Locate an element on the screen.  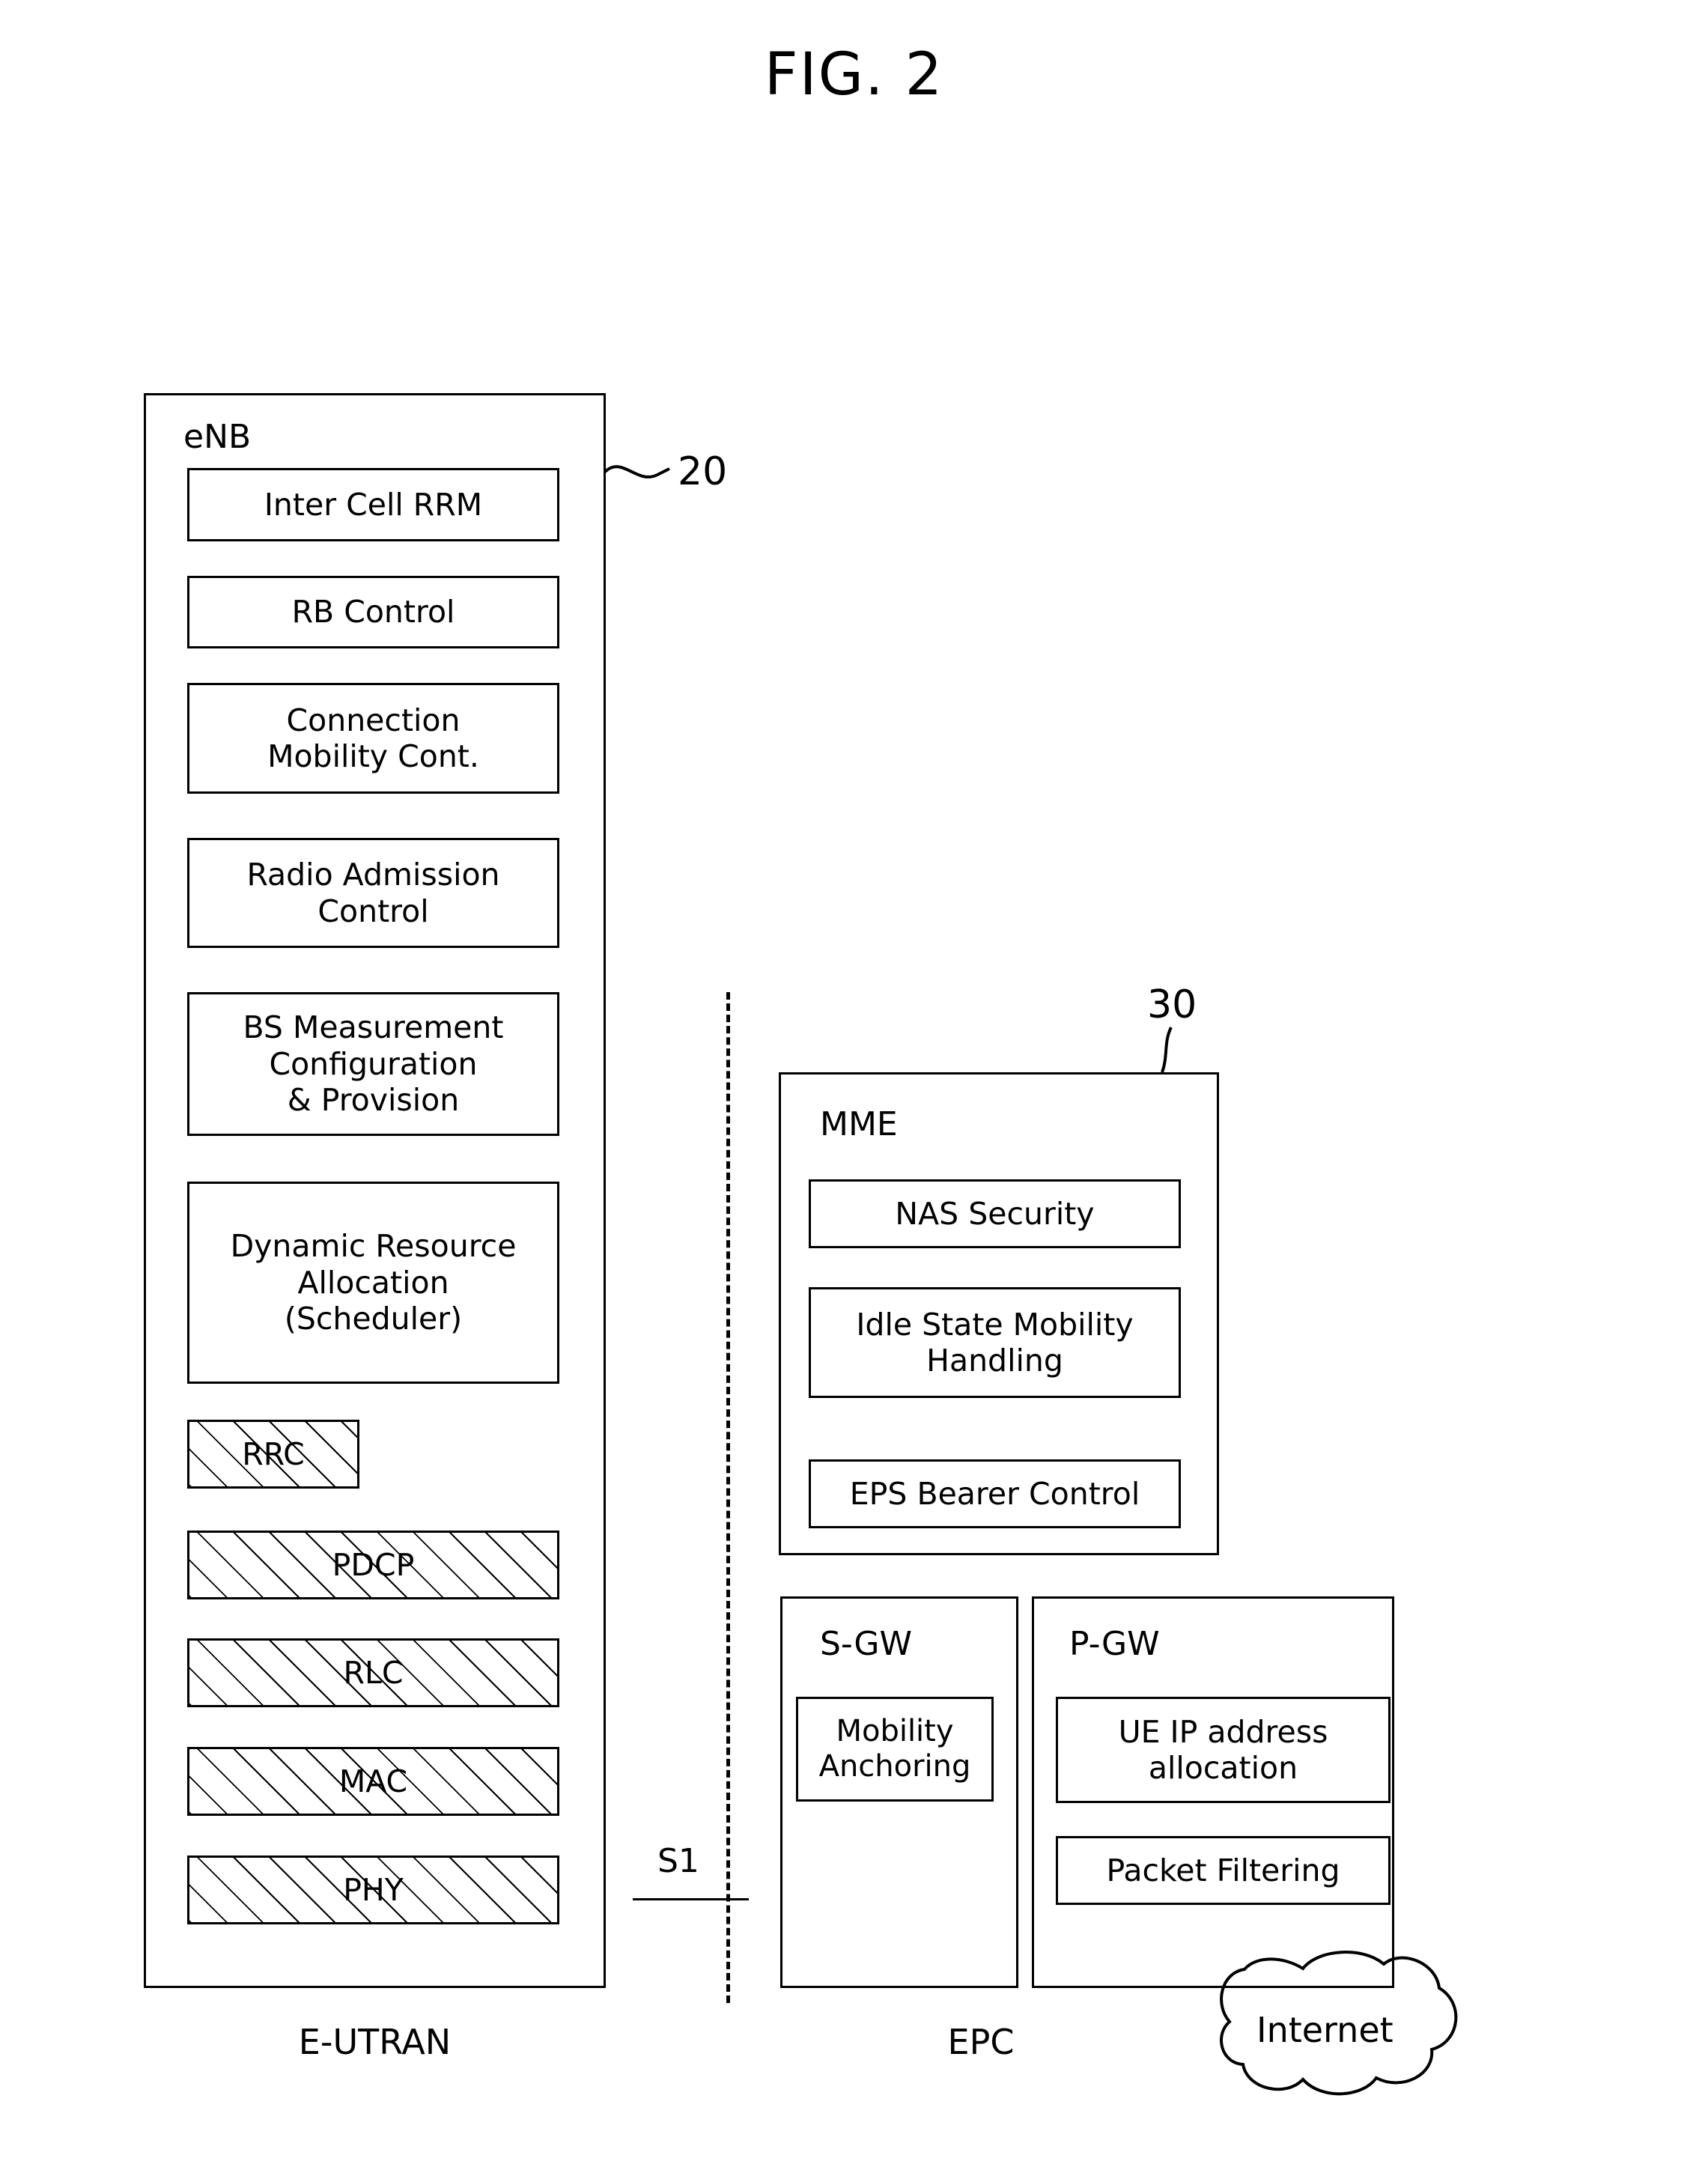
figure-title: FIG. 2 is located at coordinates (854, 75).